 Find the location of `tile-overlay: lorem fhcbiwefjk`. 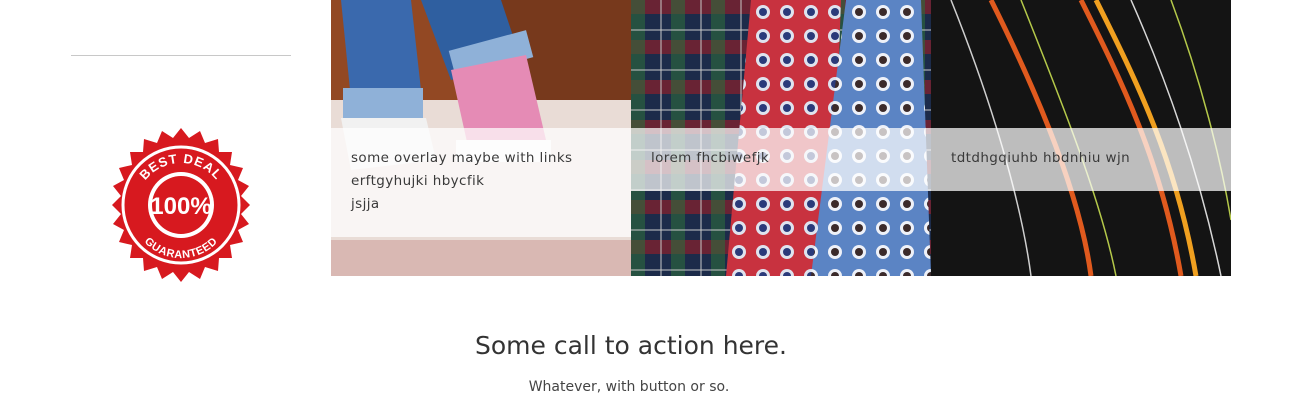

tile-overlay: lorem fhcbiwefjk is located at coordinates (781, 159).